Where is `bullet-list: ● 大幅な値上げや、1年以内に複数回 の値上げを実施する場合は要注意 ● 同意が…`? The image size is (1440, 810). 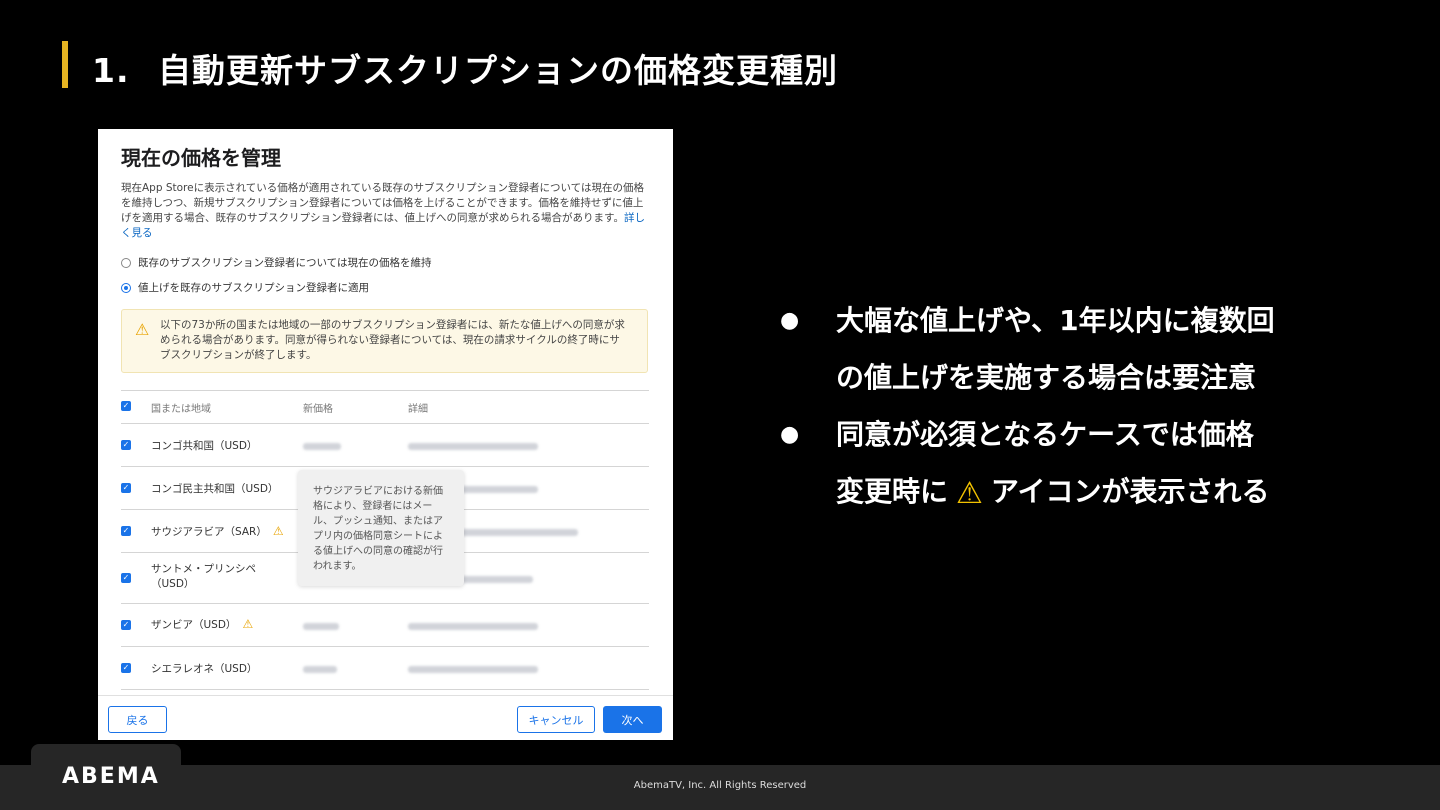
bullet-list: ● 大幅な値上げや、1年以内に複数回 の値上げを実施する場合は要注意 ● 同意が… is located at coordinates (1080, 407).